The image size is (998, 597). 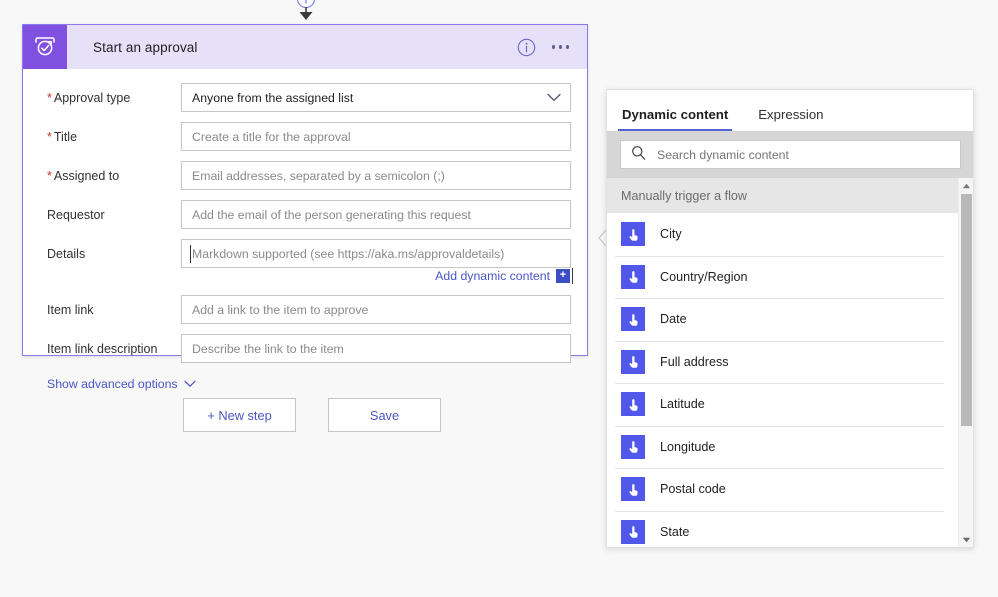 What do you see at coordinates (66, 253) in the screenshot?
I see `field-label-details: Details` at bounding box center [66, 253].